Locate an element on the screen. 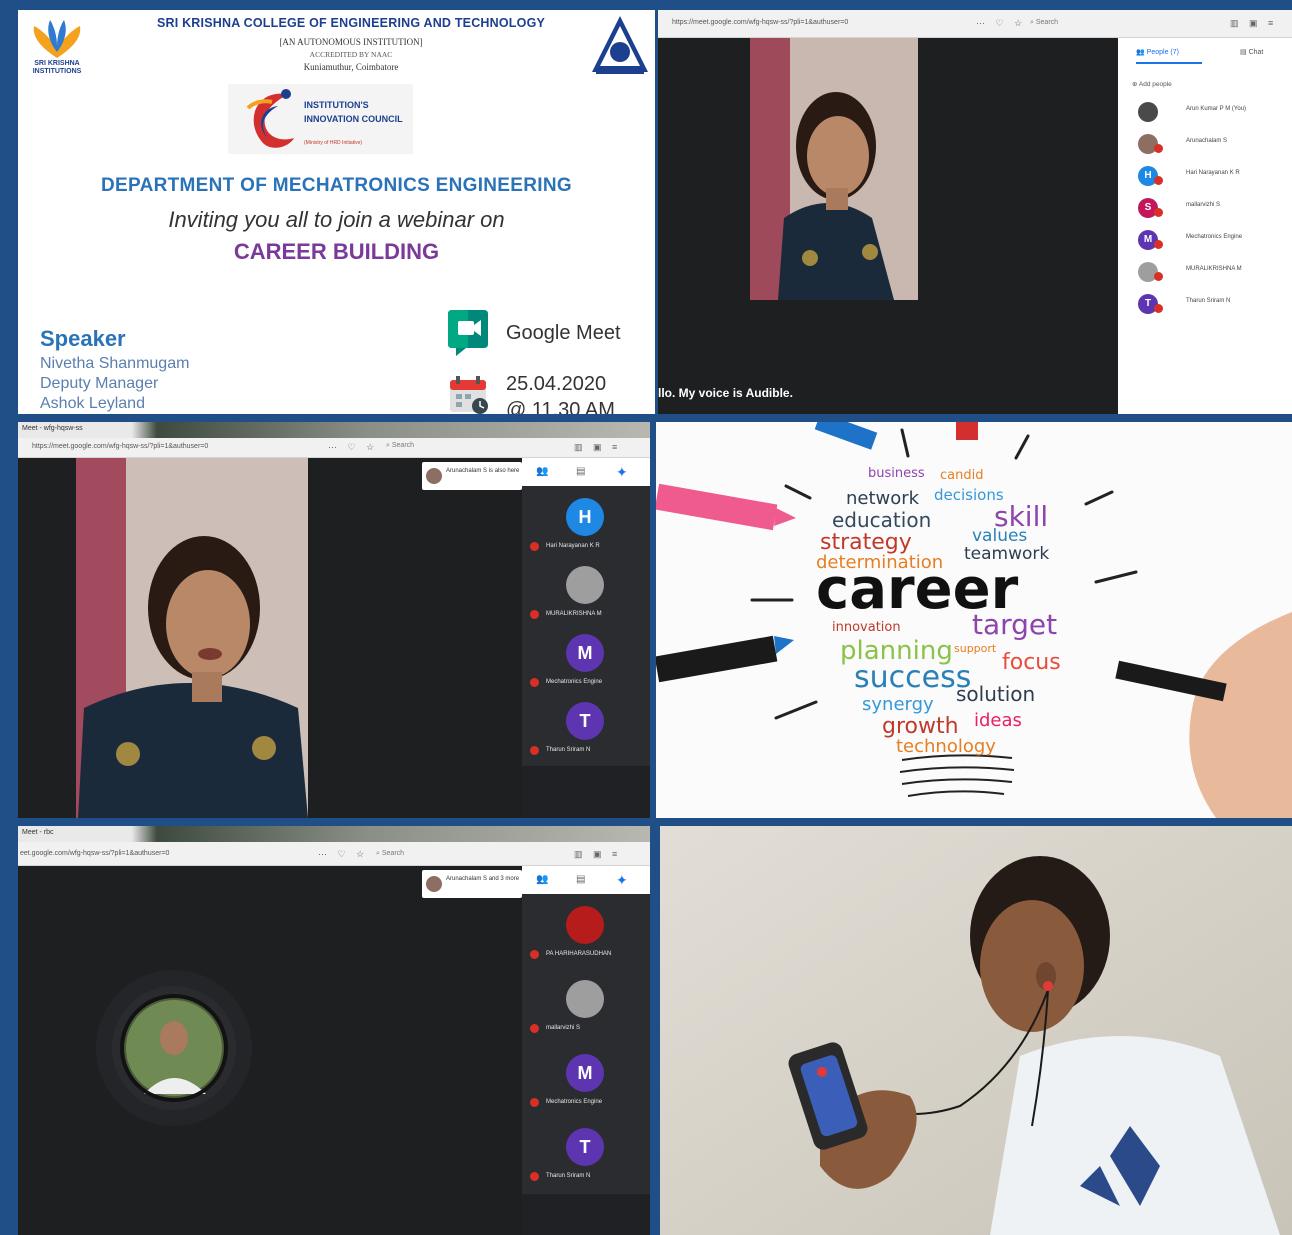 The height and width of the screenshot is (1235, 1292). participant-row: MURALIKRISHNA M is located at coordinates (1209, 272).